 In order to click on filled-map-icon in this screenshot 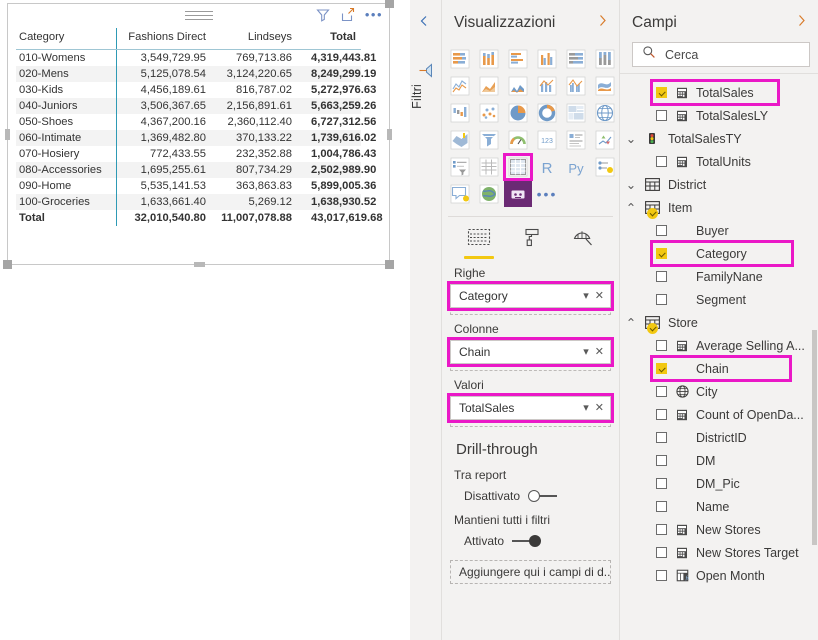, I will do `click(460, 140)`.